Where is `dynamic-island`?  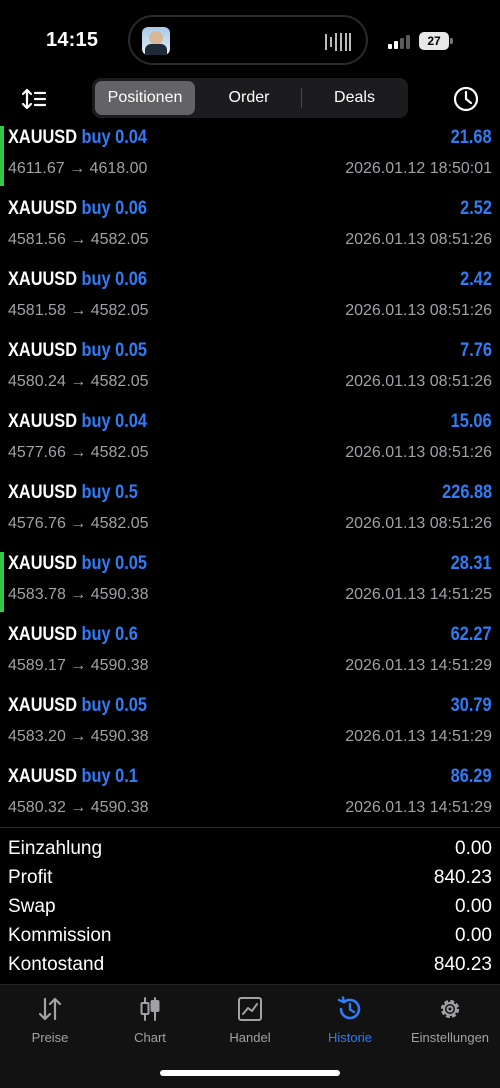 dynamic-island is located at coordinates (248, 40).